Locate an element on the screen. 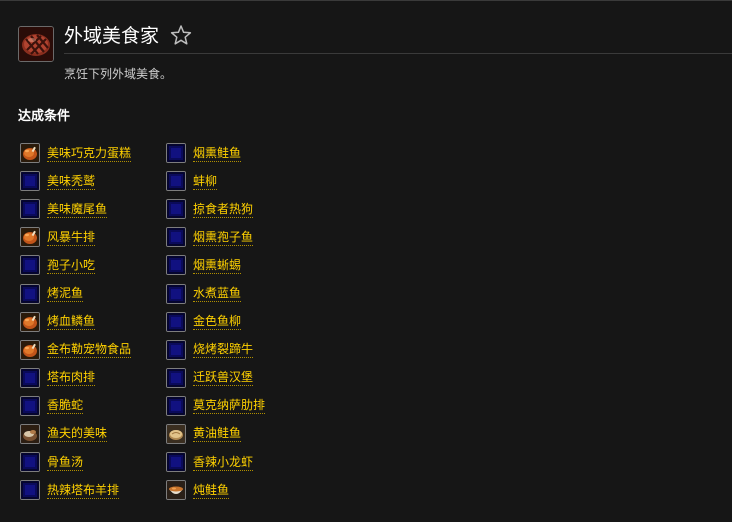  criteria-item-label: 金色鱼柳 is located at coordinates (217, 322).